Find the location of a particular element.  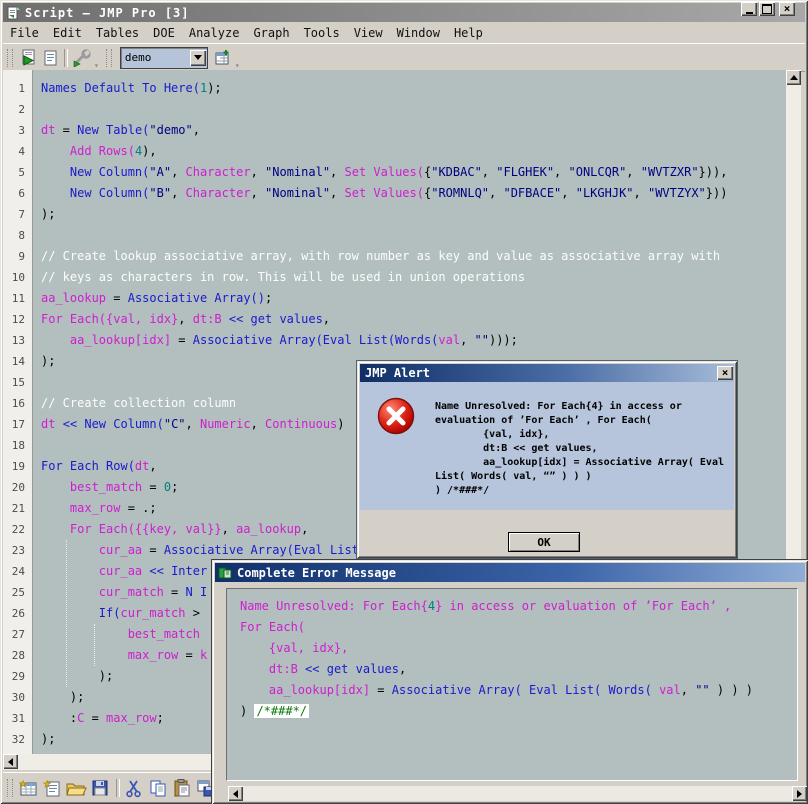

alert-close-button: × is located at coordinates (725, 373).